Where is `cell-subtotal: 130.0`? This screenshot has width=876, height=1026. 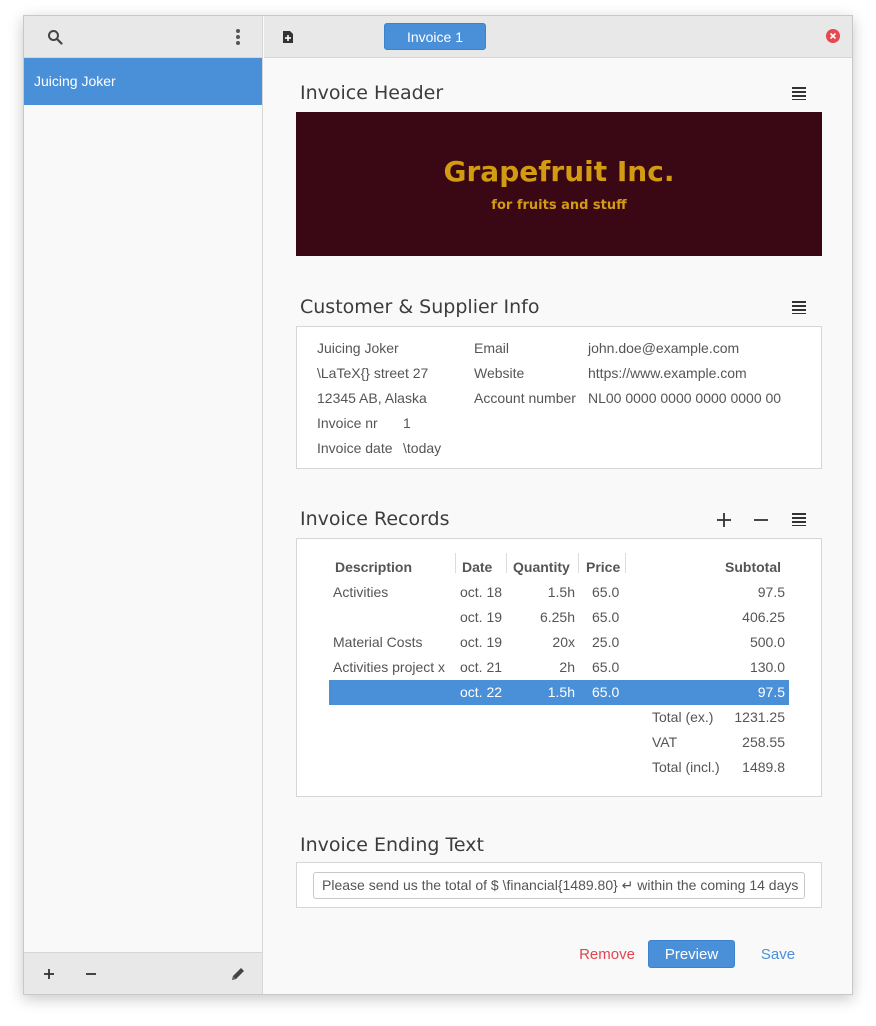 cell-subtotal: 130.0 is located at coordinates (767, 667).